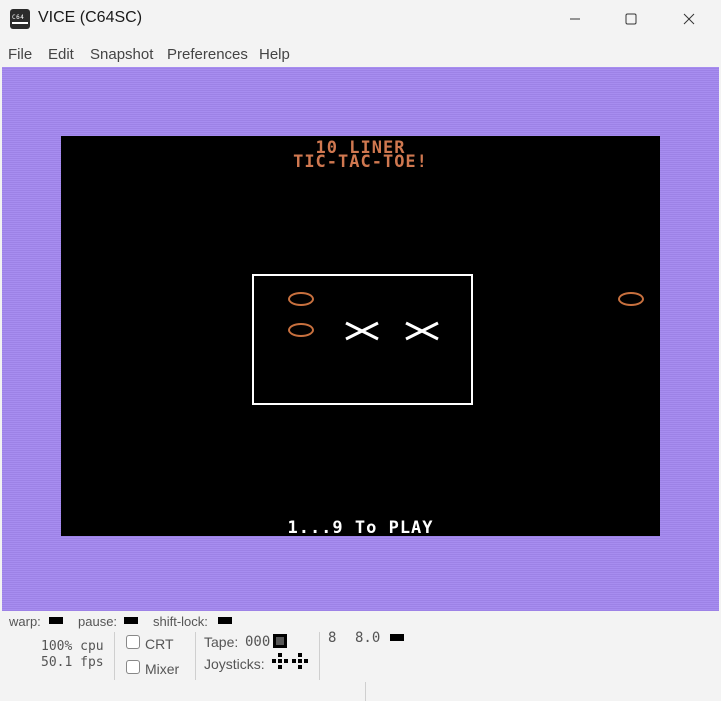 The height and width of the screenshot is (701, 721). Describe the element at coordinates (360, 19) in the screenshot. I see `title-bar: C64 VICE (C64SC)` at that location.